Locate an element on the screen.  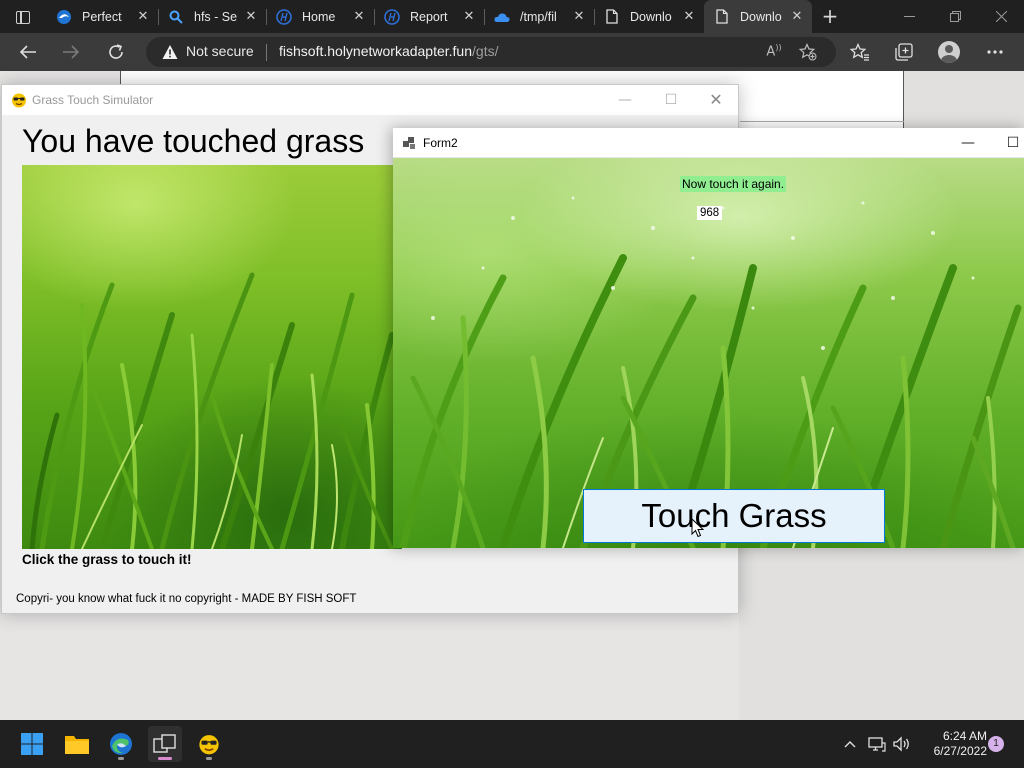
tab-title: Perfect is located at coordinates (102, 16).